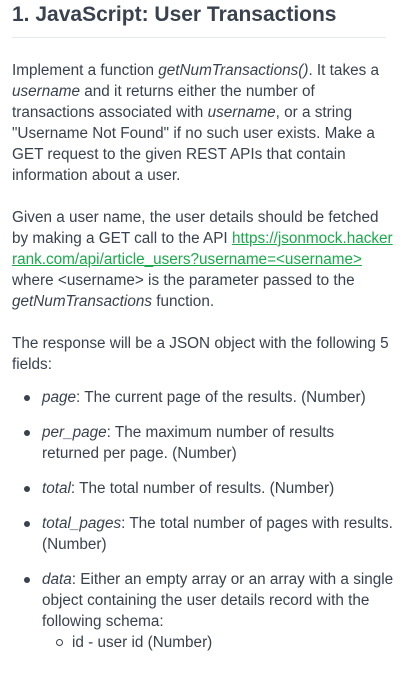  I want to click on field-name: data, so click(57, 579).